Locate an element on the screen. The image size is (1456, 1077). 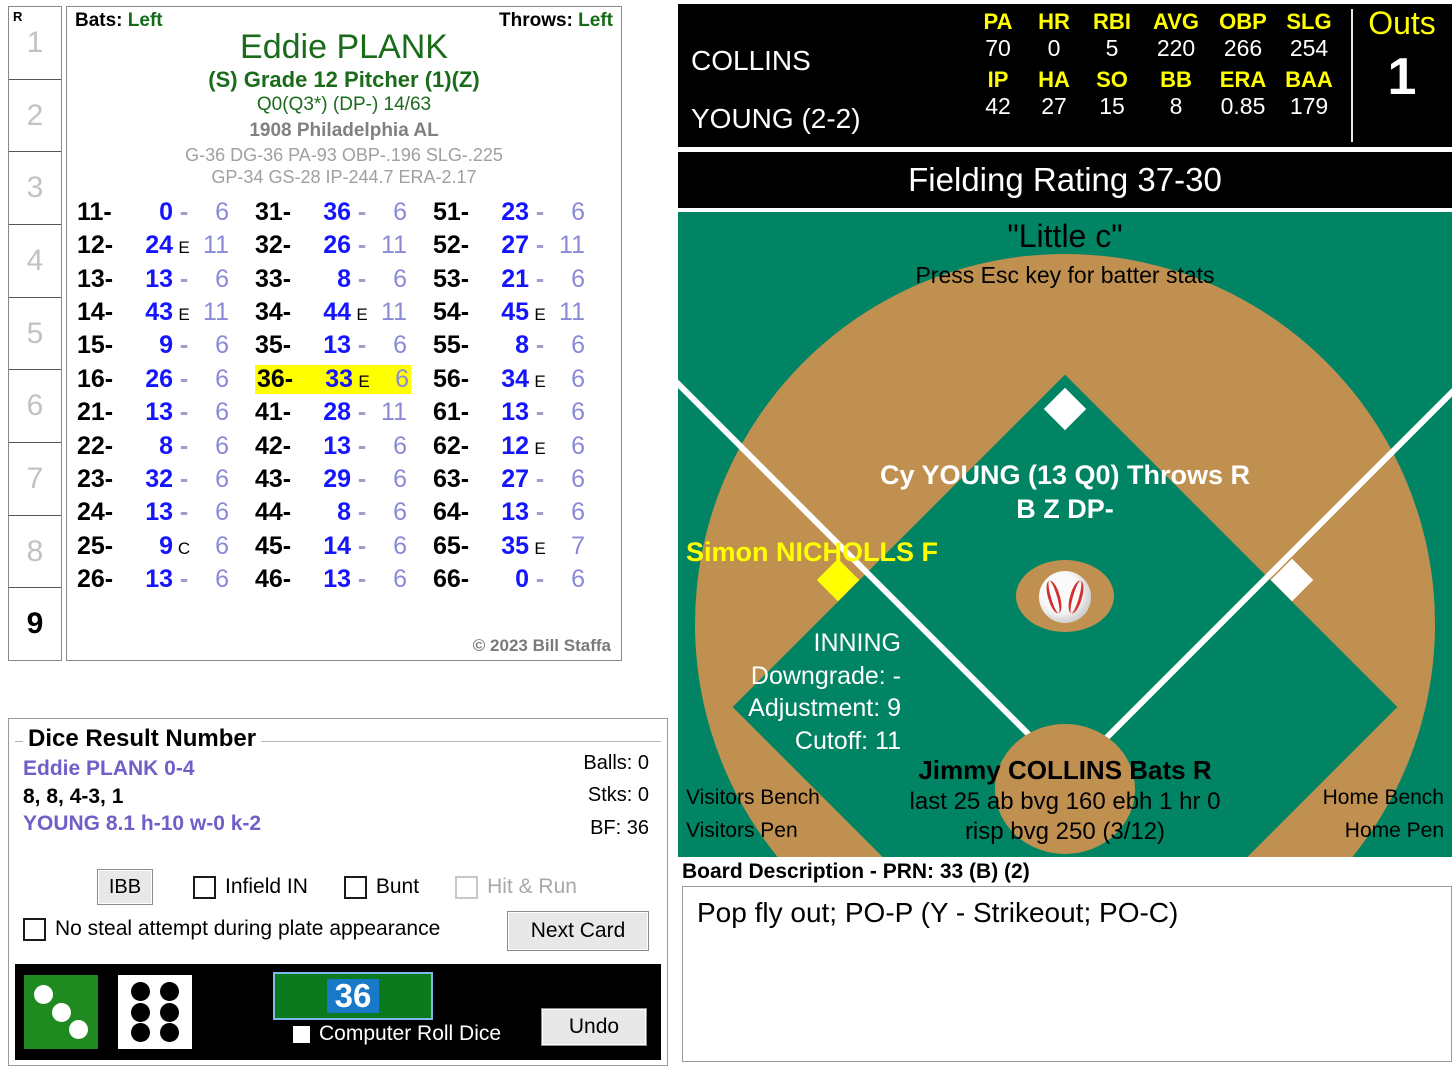
inning-column: R1 2 3 4 5 6 7 8 9 is located at coordinates (35, 333).